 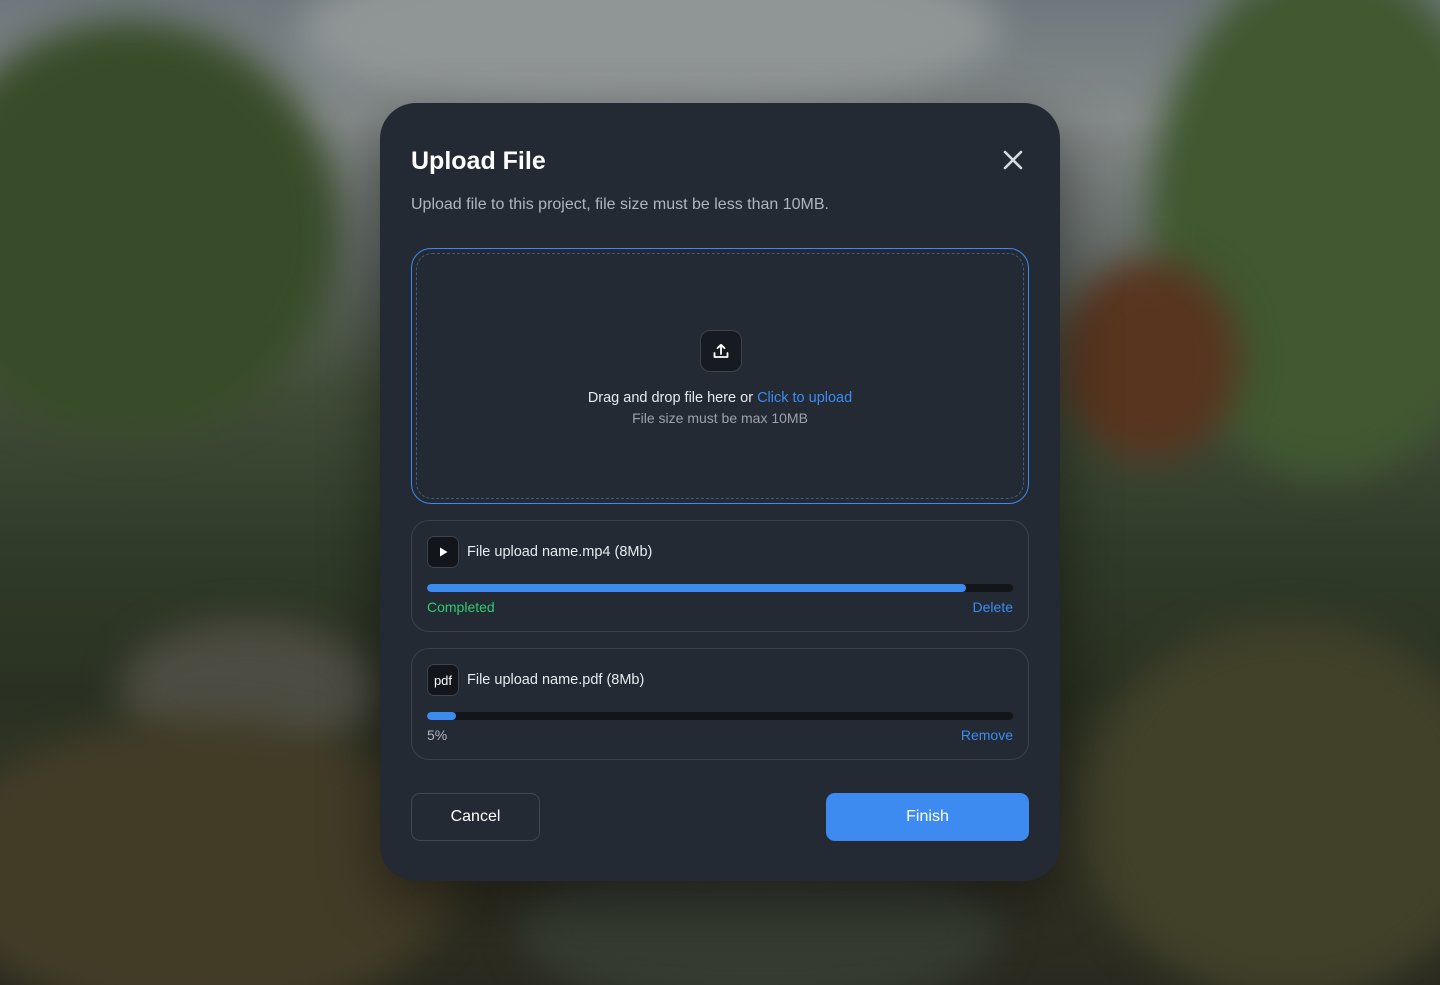 I want to click on remove-button: Remove, so click(x=987, y=735).